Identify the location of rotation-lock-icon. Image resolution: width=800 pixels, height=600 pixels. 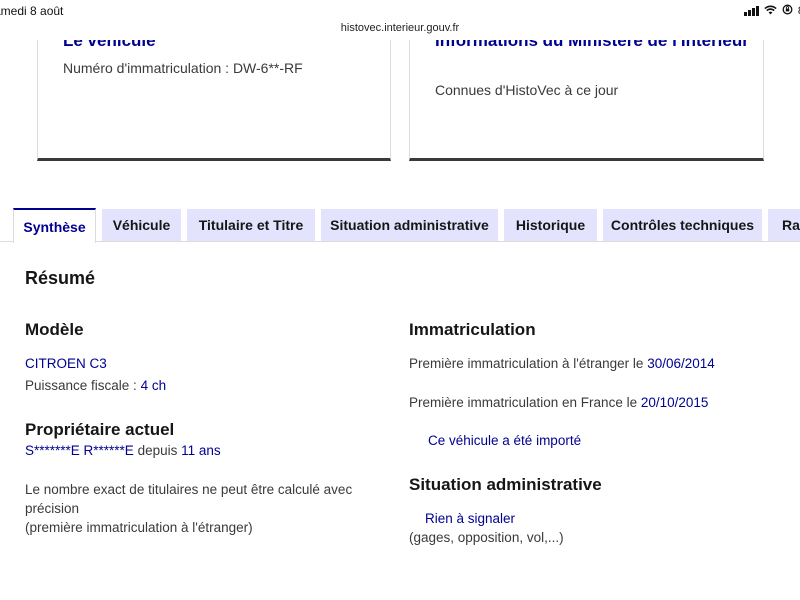
(787, 11).